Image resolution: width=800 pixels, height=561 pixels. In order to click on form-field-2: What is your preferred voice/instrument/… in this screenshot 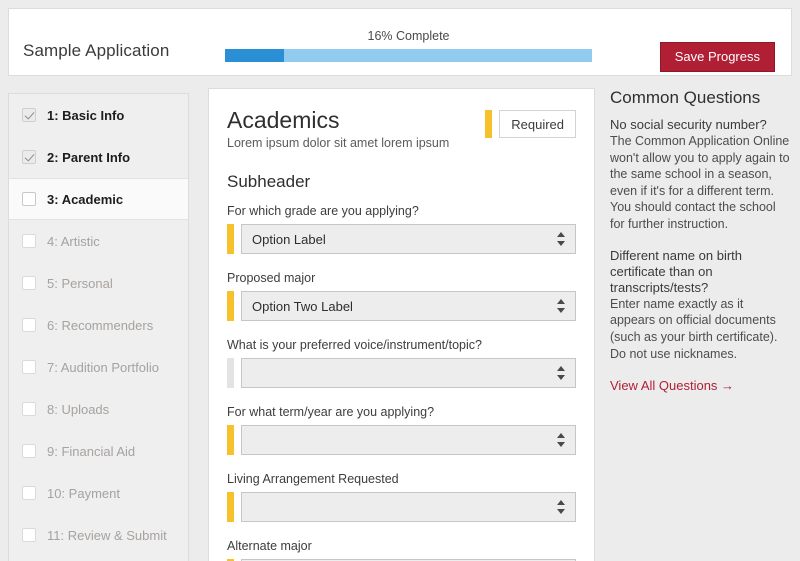, I will do `click(401, 363)`.